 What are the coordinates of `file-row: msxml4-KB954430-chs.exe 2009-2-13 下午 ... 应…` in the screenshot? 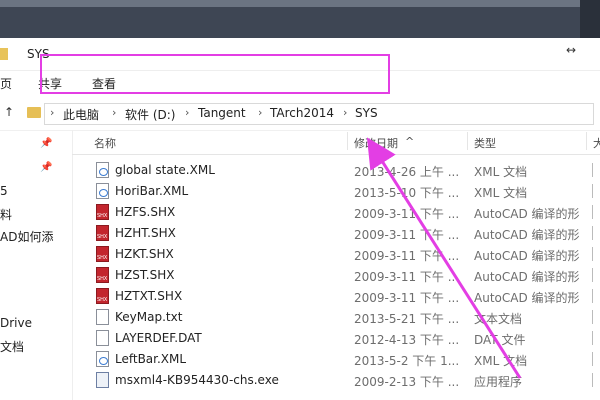 It's located at (300, 380).